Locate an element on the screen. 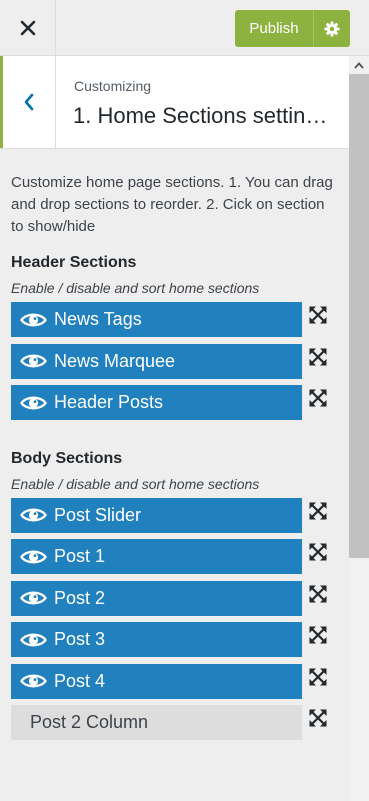 This screenshot has width=369, height=801. section-toggle: Post 1 is located at coordinates (156, 556).